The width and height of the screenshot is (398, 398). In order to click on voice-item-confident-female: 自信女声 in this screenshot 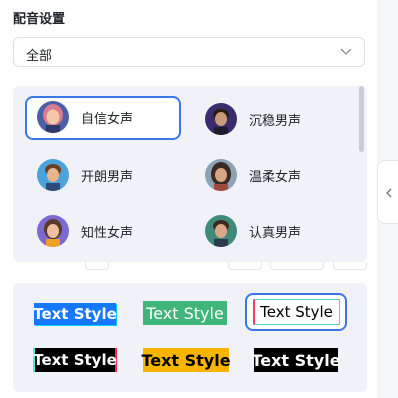, I will do `click(103, 118)`.